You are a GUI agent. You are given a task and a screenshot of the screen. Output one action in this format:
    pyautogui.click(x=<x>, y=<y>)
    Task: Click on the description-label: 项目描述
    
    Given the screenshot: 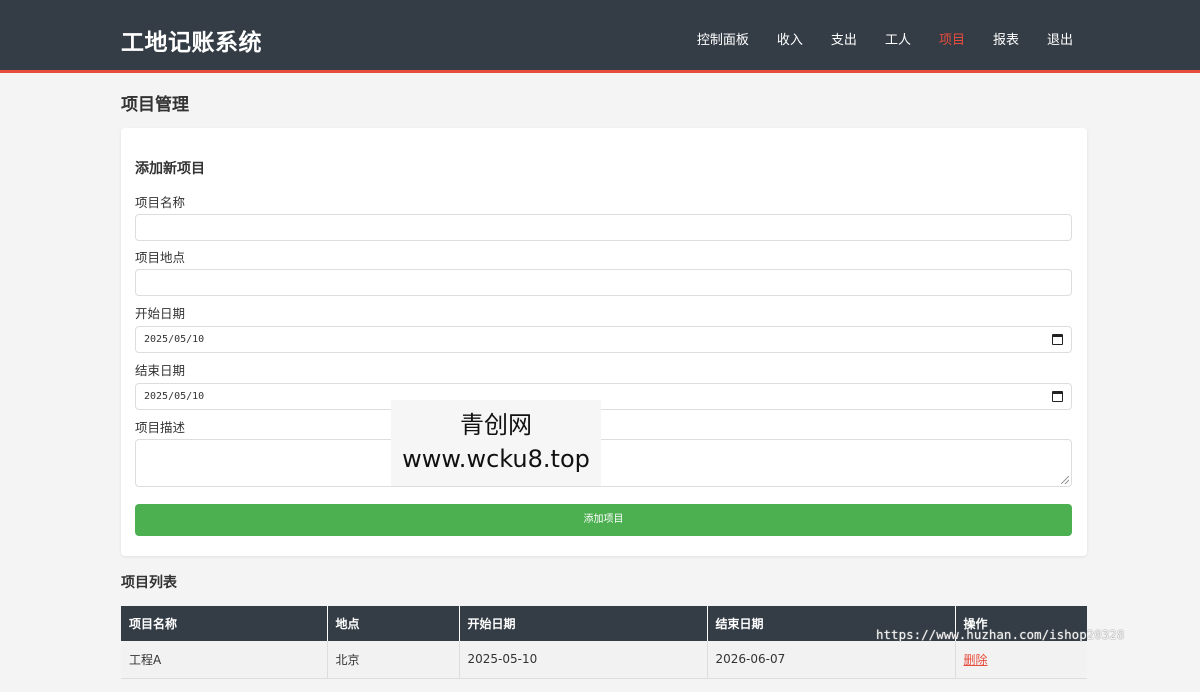 What is the action you would take?
    pyautogui.click(x=160, y=427)
    